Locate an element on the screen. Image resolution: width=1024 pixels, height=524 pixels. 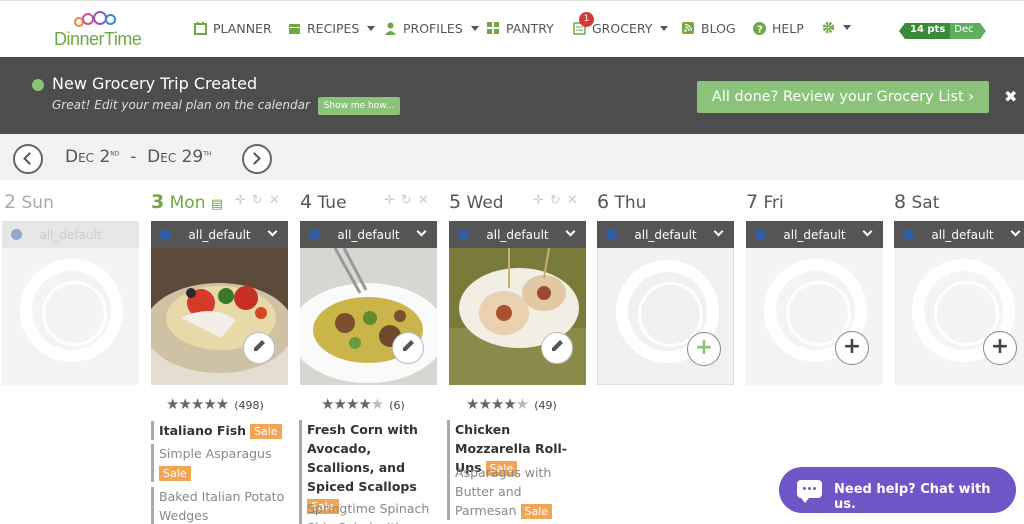
meal-card-fri: all_default + is located at coordinates (814, 303).